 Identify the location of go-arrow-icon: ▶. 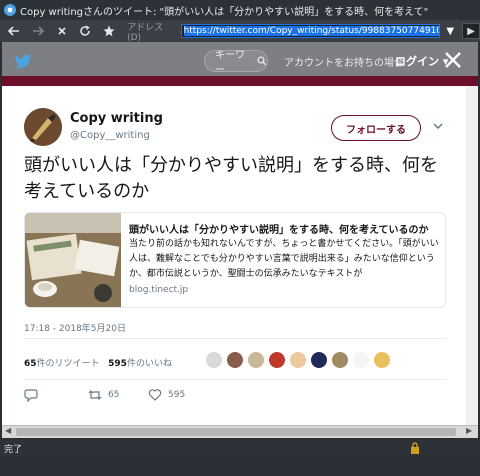
(471, 31).